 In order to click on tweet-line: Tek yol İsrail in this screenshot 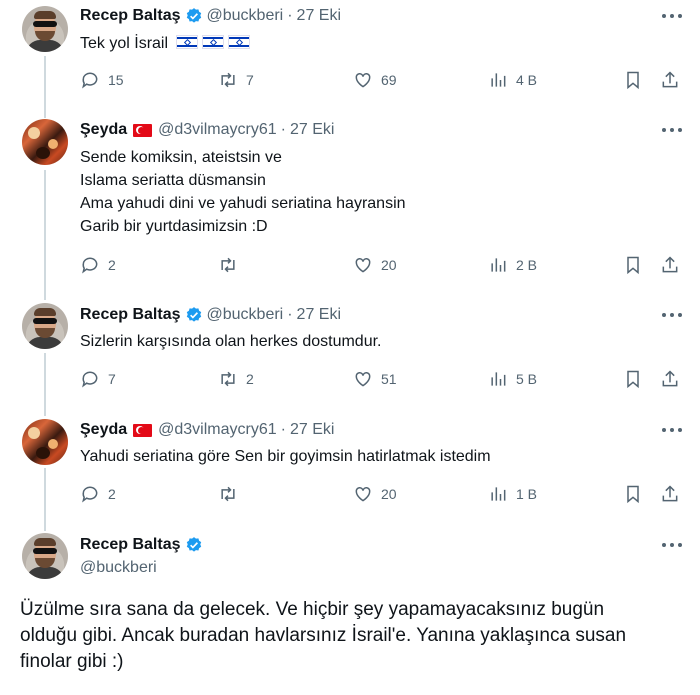, I will do `click(124, 43)`.